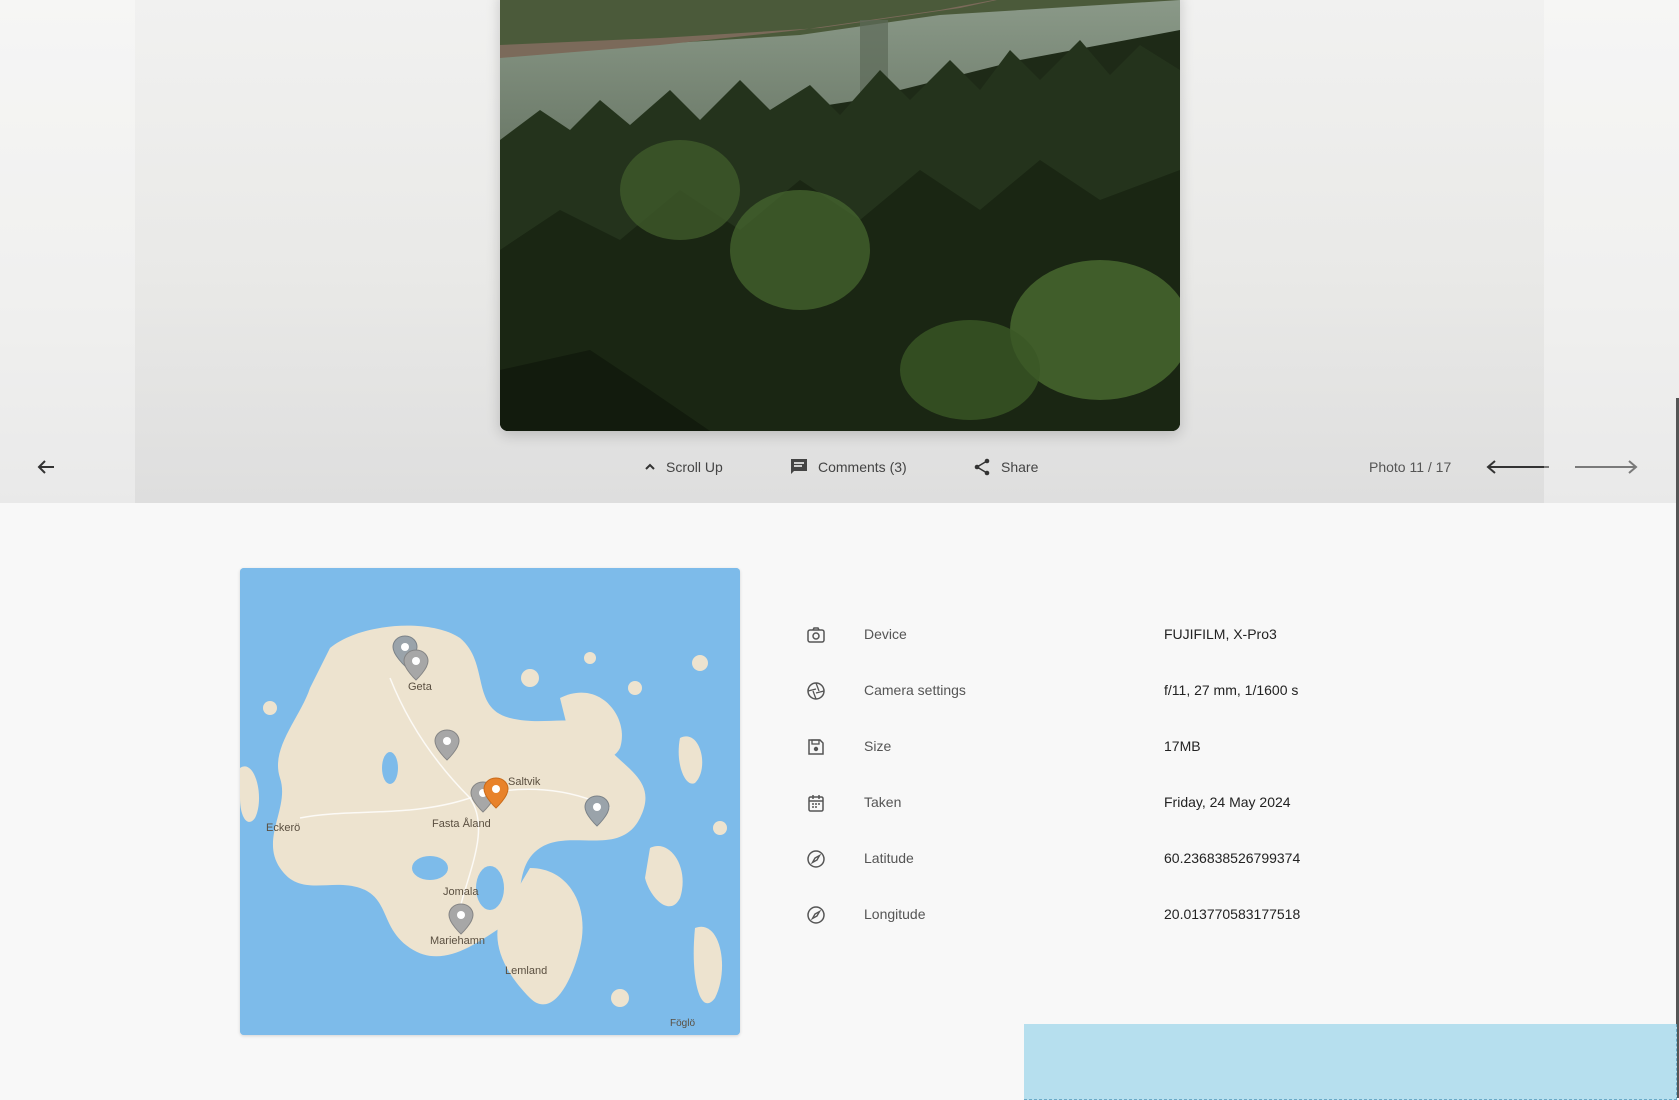 The height and width of the screenshot is (1100, 1679). I want to click on detail-value: FUJIFILM, X-Pro3, so click(1220, 634).